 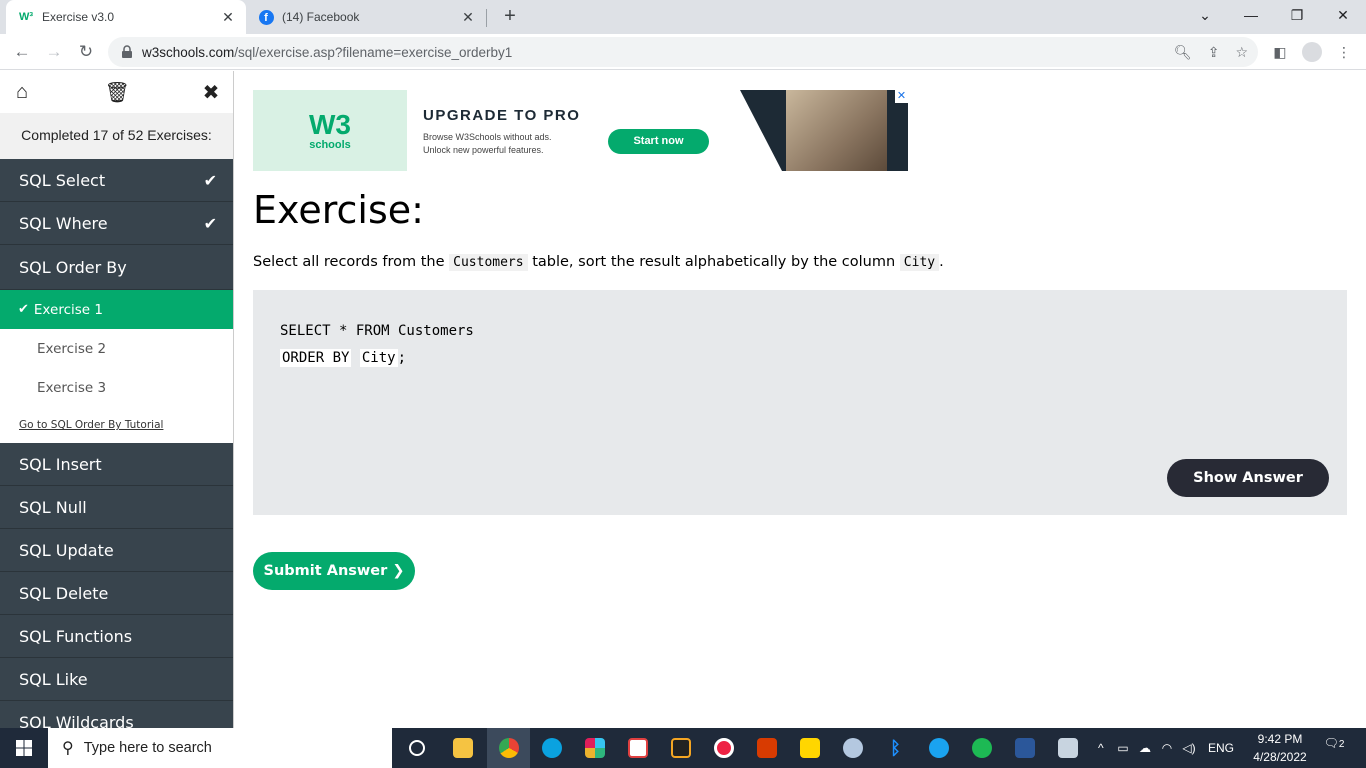 What do you see at coordinates (1024, 748) in the screenshot?
I see `word-icon` at bounding box center [1024, 748].